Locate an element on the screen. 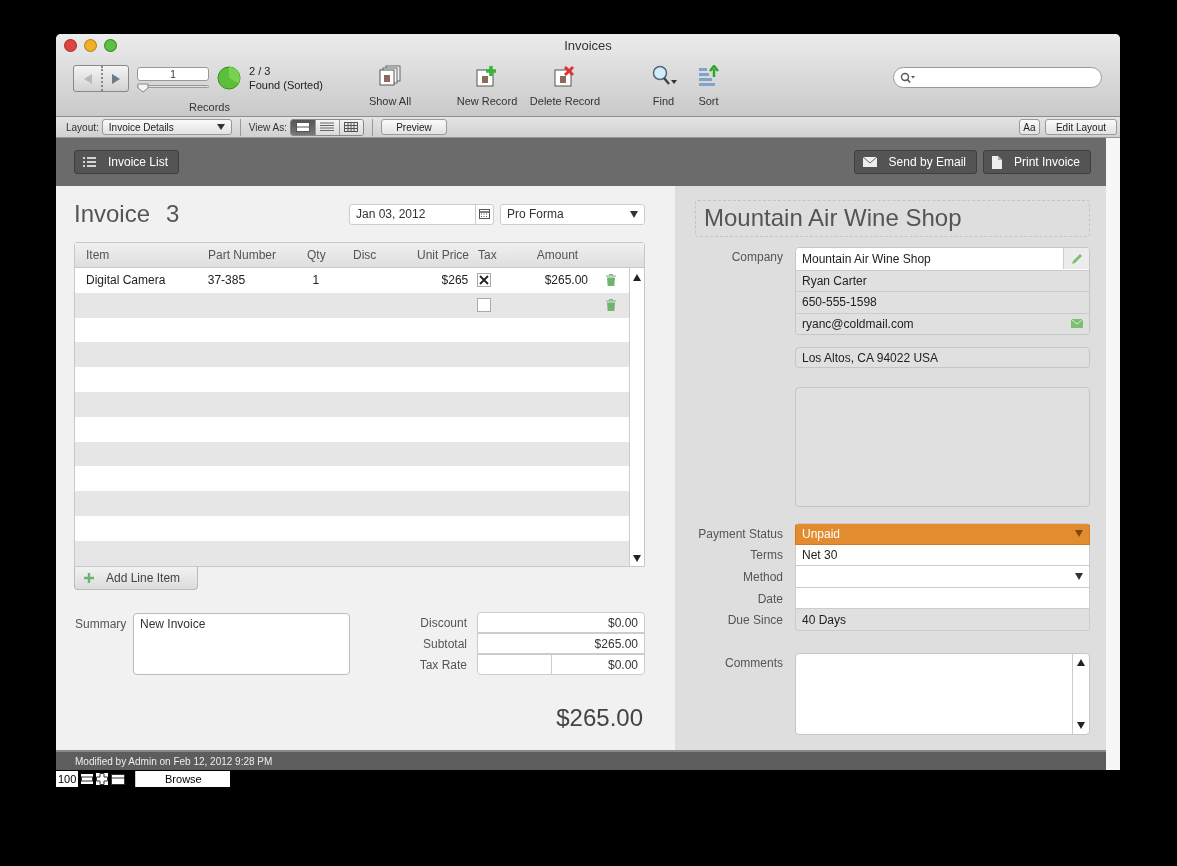  send-email-button: Send by Email is located at coordinates (915, 162).